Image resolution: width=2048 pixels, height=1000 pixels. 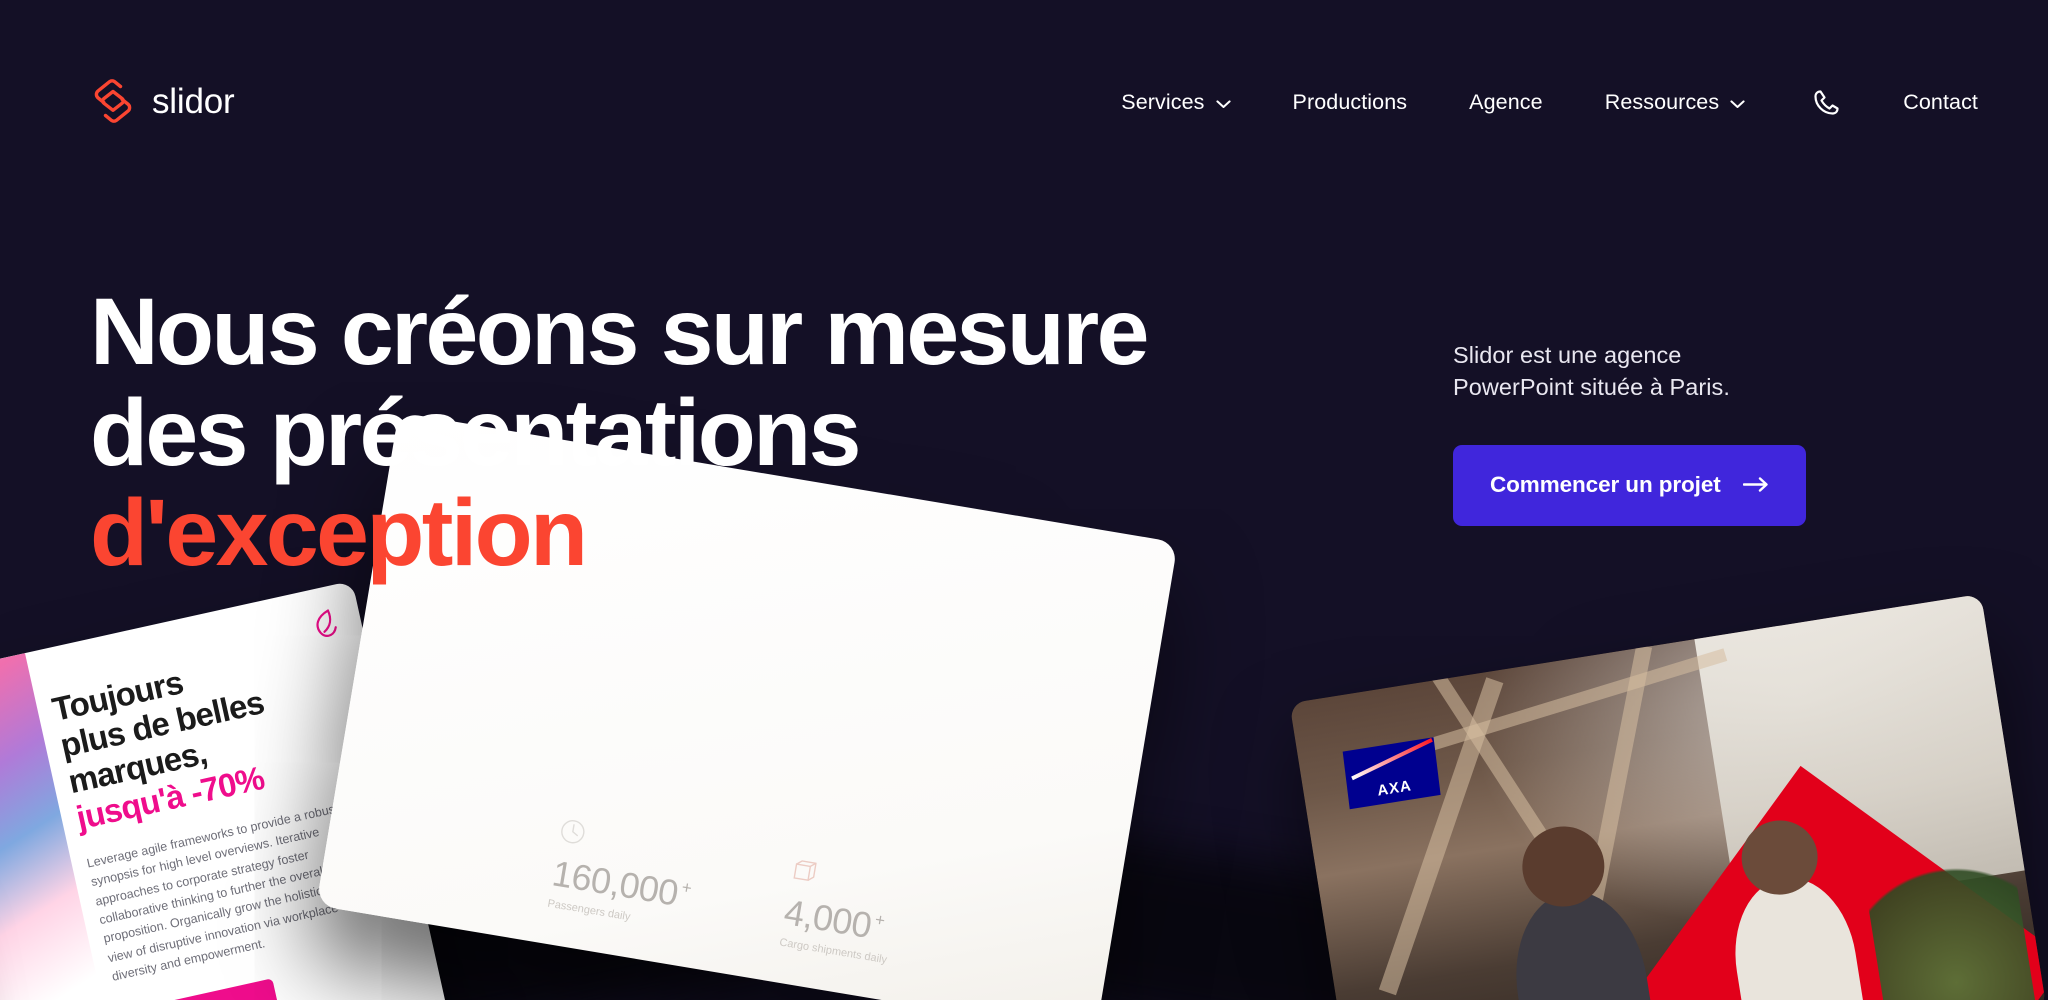 I want to click on brand-logo-link: slidor, so click(x=162, y=101).